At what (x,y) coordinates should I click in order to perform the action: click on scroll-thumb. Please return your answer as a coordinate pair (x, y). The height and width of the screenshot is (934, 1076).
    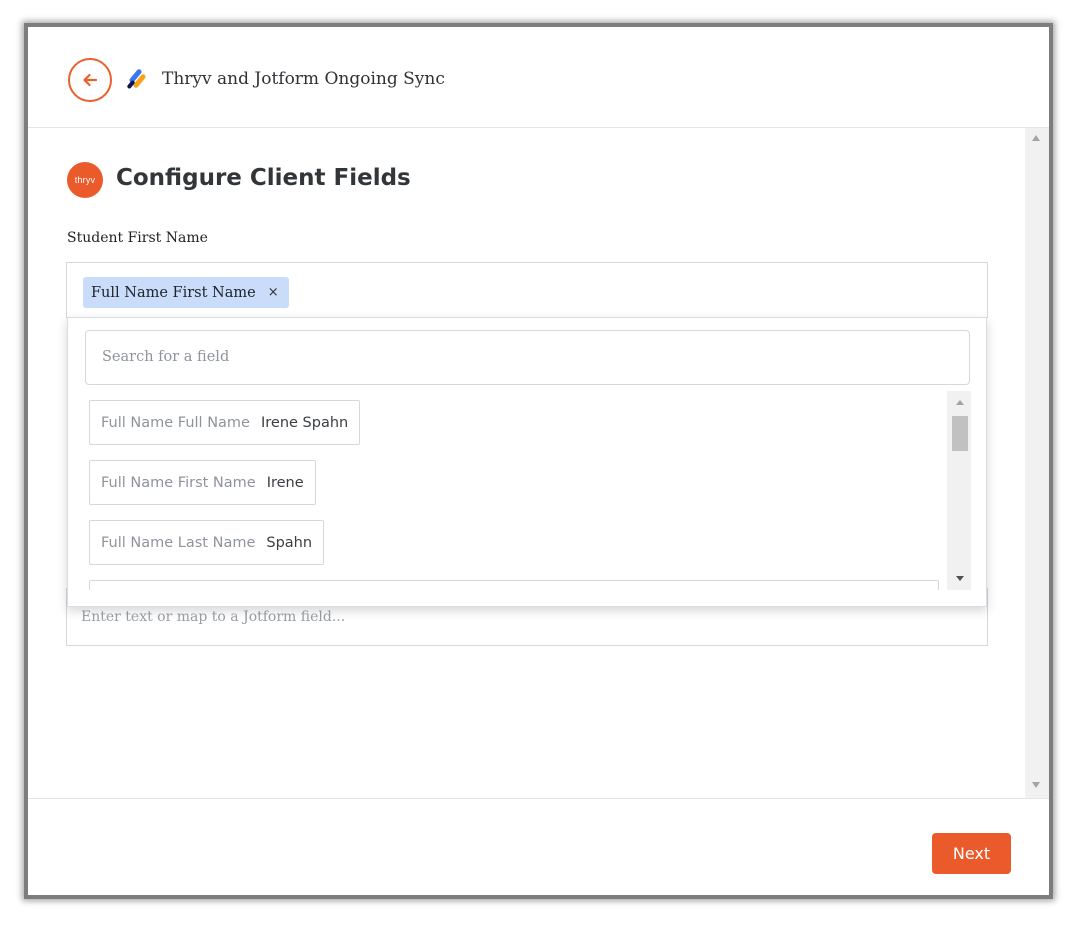
    Looking at the image, I should click on (960, 433).